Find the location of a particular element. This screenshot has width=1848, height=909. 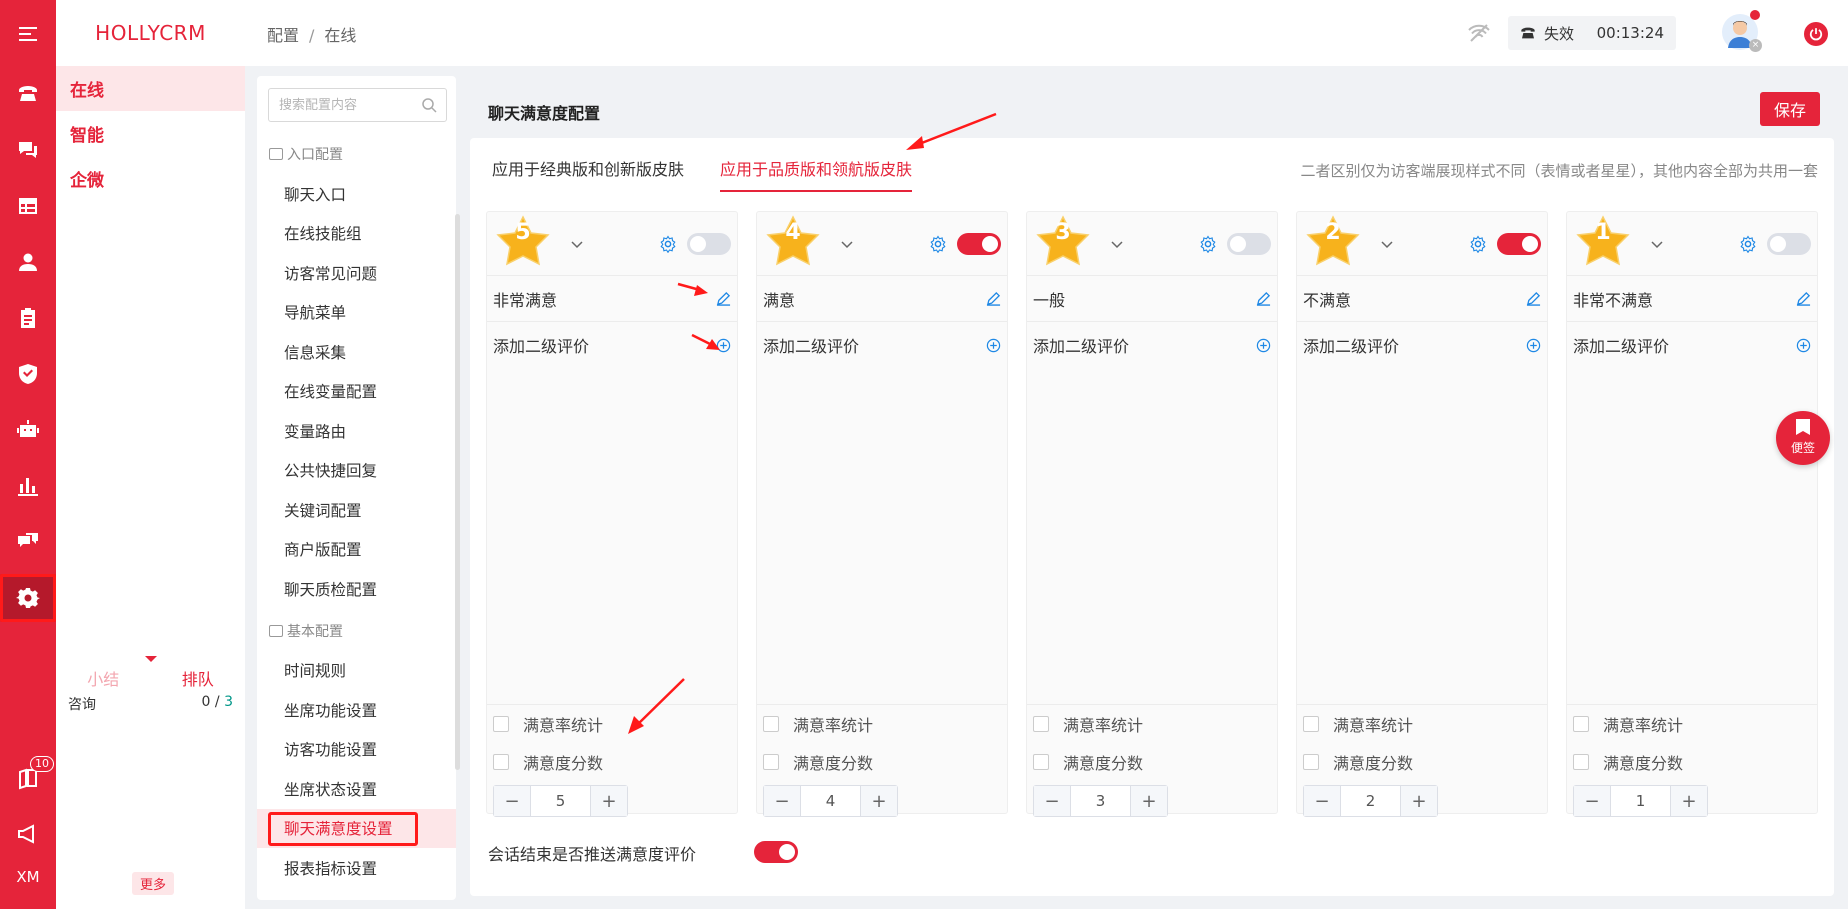

bar-chart-icon is located at coordinates (28, 486).